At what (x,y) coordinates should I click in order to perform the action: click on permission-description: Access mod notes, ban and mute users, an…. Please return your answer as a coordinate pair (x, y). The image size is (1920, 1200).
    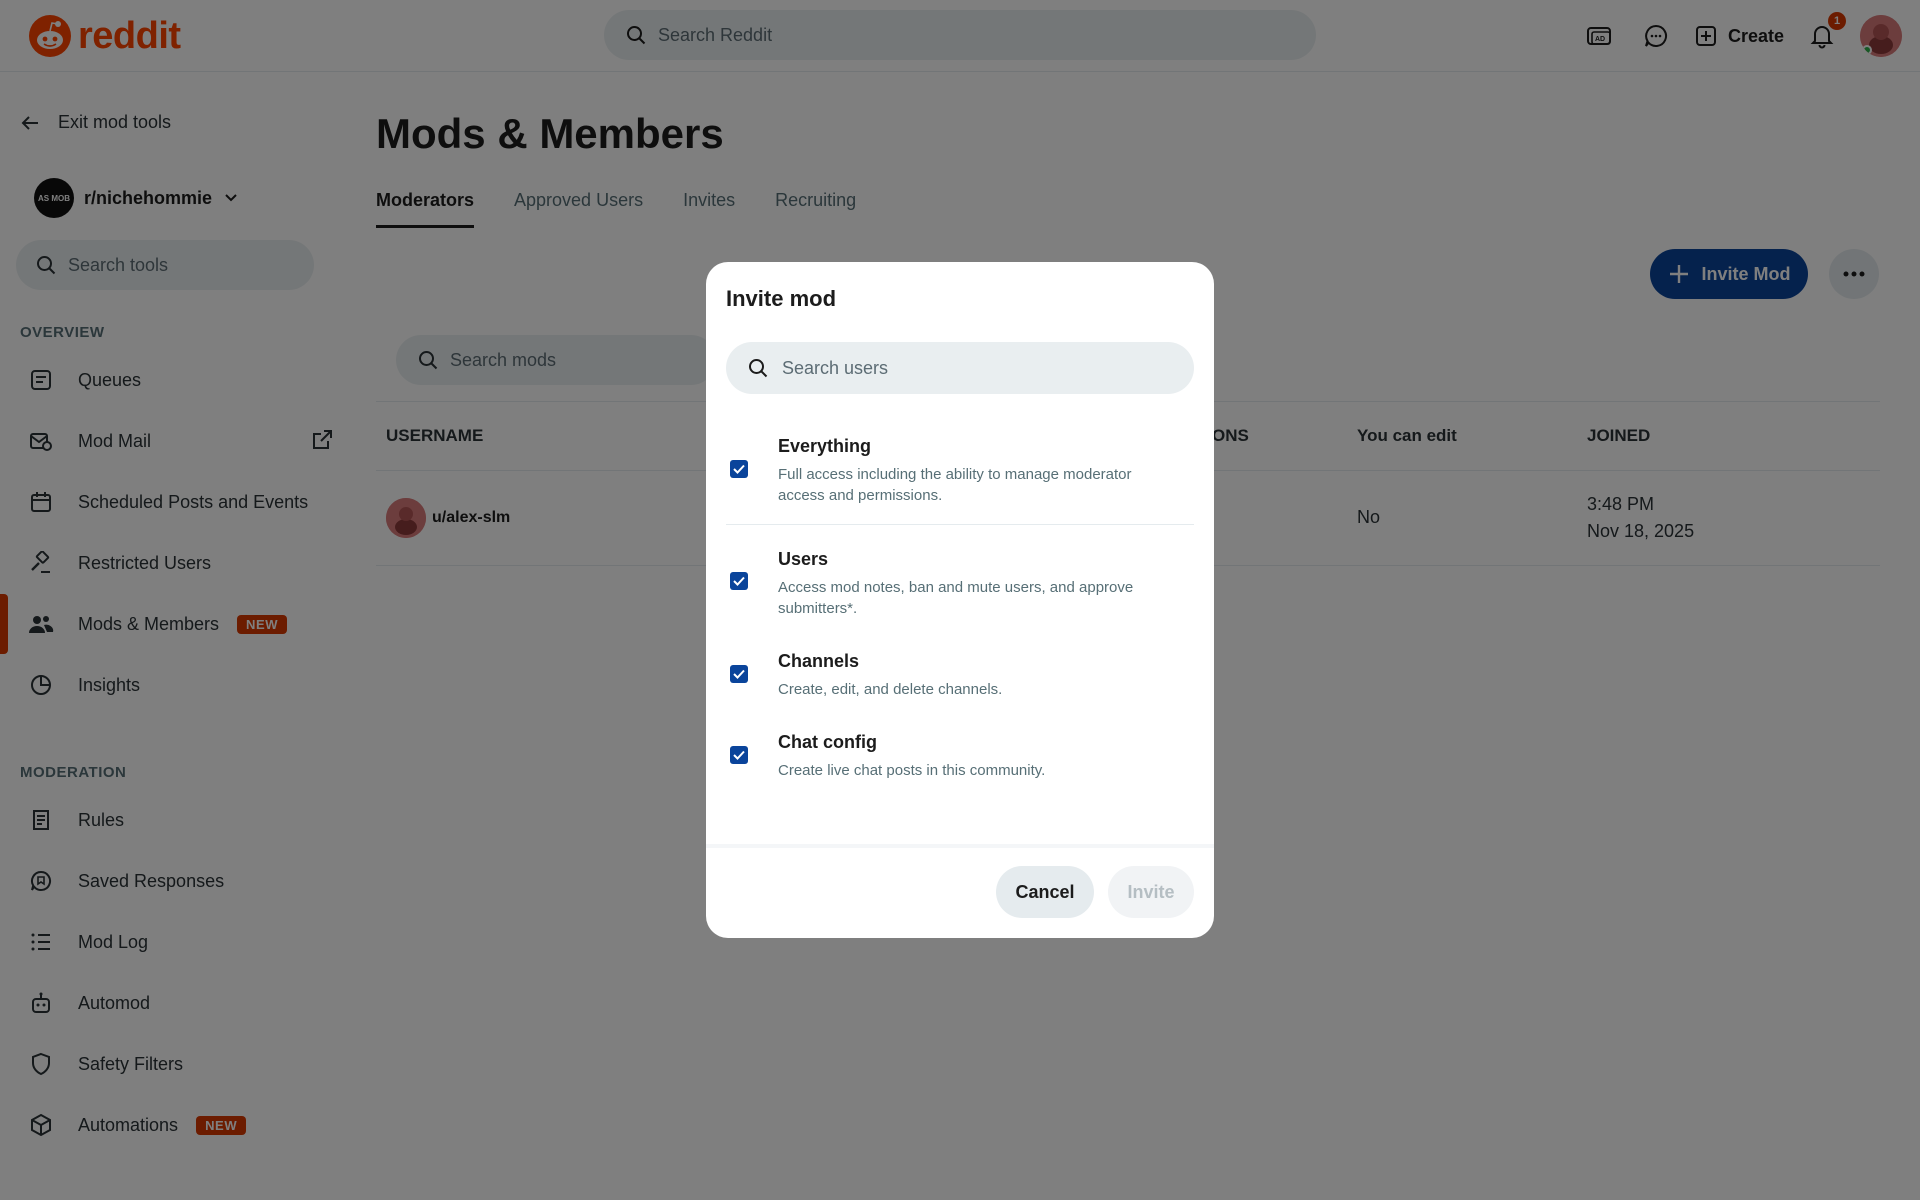
    Looking at the image, I should click on (956, 598).